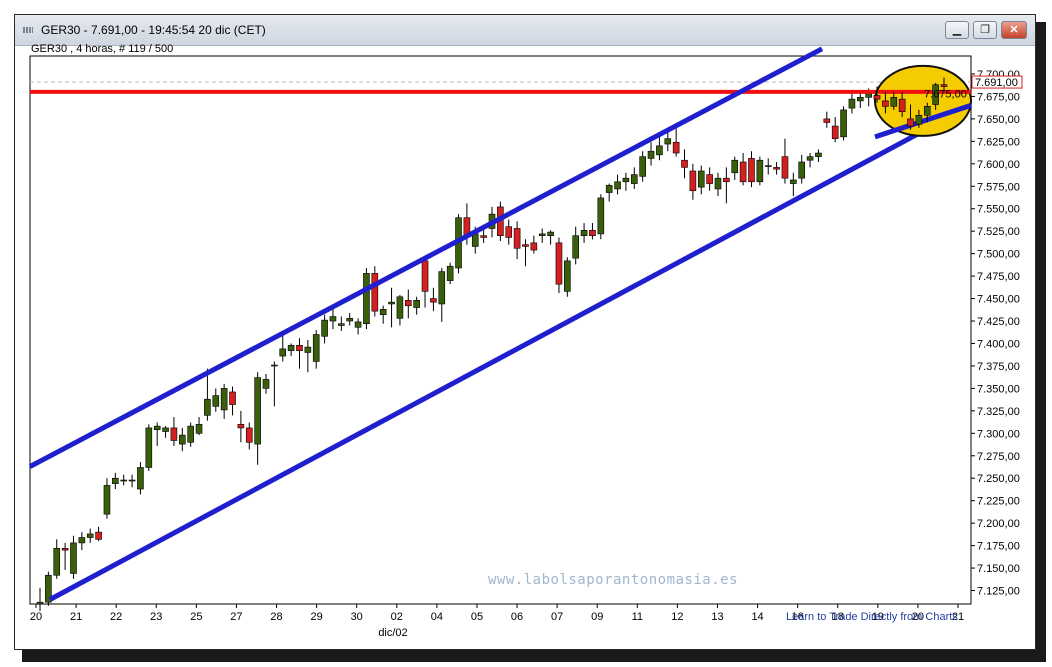  What do you see at coordinates (998, 457) in the screenshot?
I see `y-tick-label: 7.275,00` at bounding box center [998, 457].